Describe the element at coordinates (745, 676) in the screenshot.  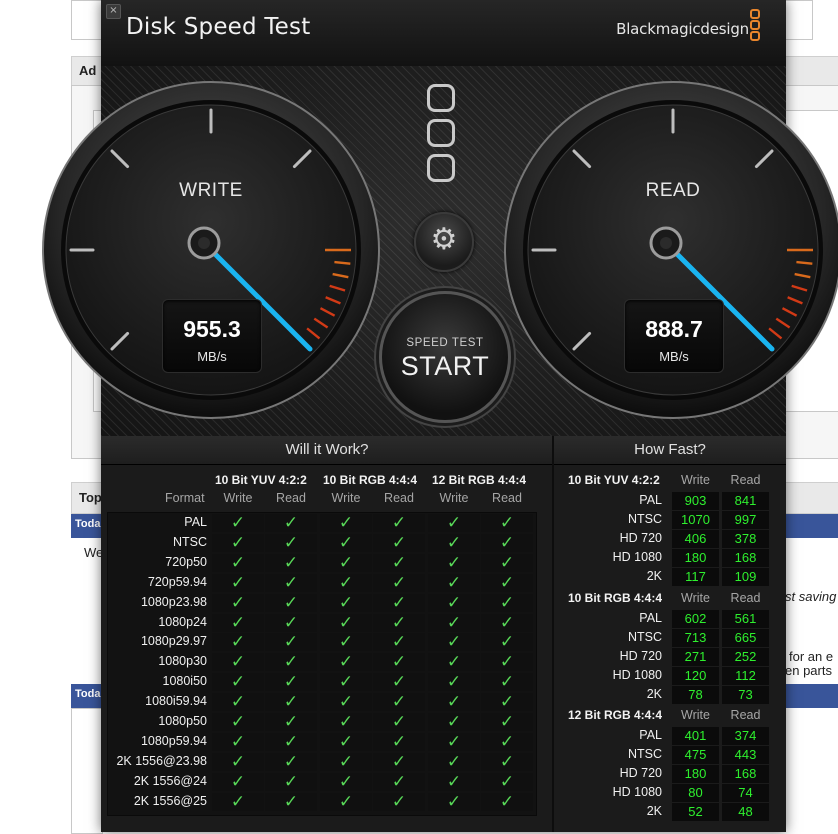
I see `how-fast-read-value: 112` at that location.